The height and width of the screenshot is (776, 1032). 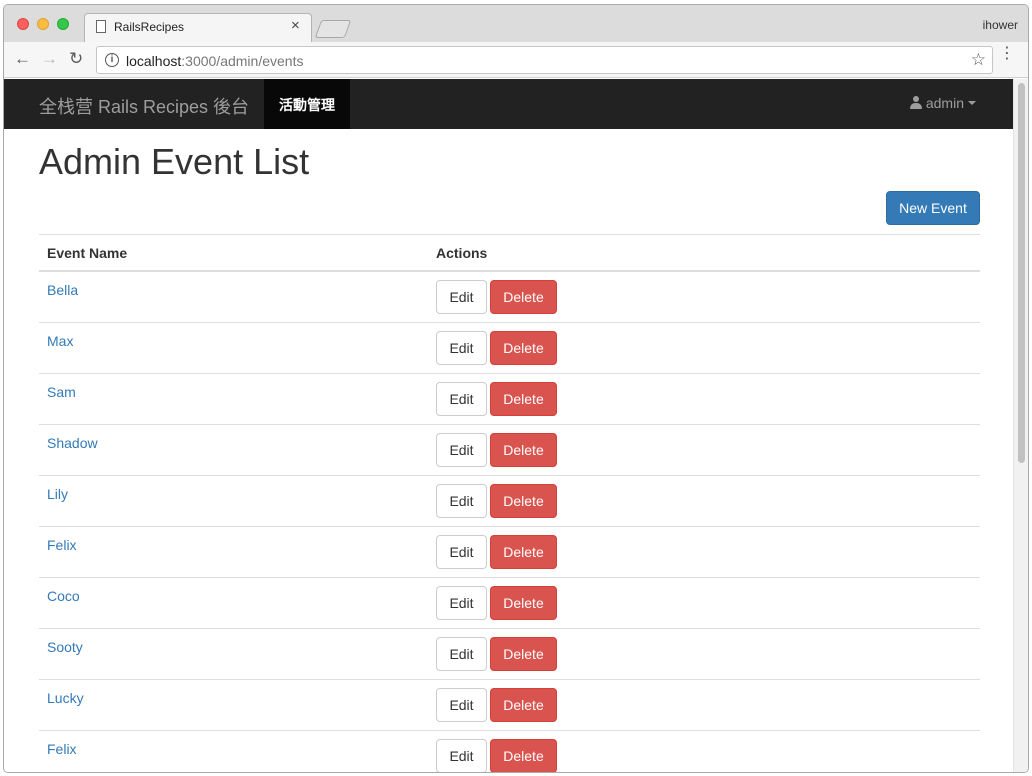 I want to click on user-label: admin, so click(x=944, y=103).